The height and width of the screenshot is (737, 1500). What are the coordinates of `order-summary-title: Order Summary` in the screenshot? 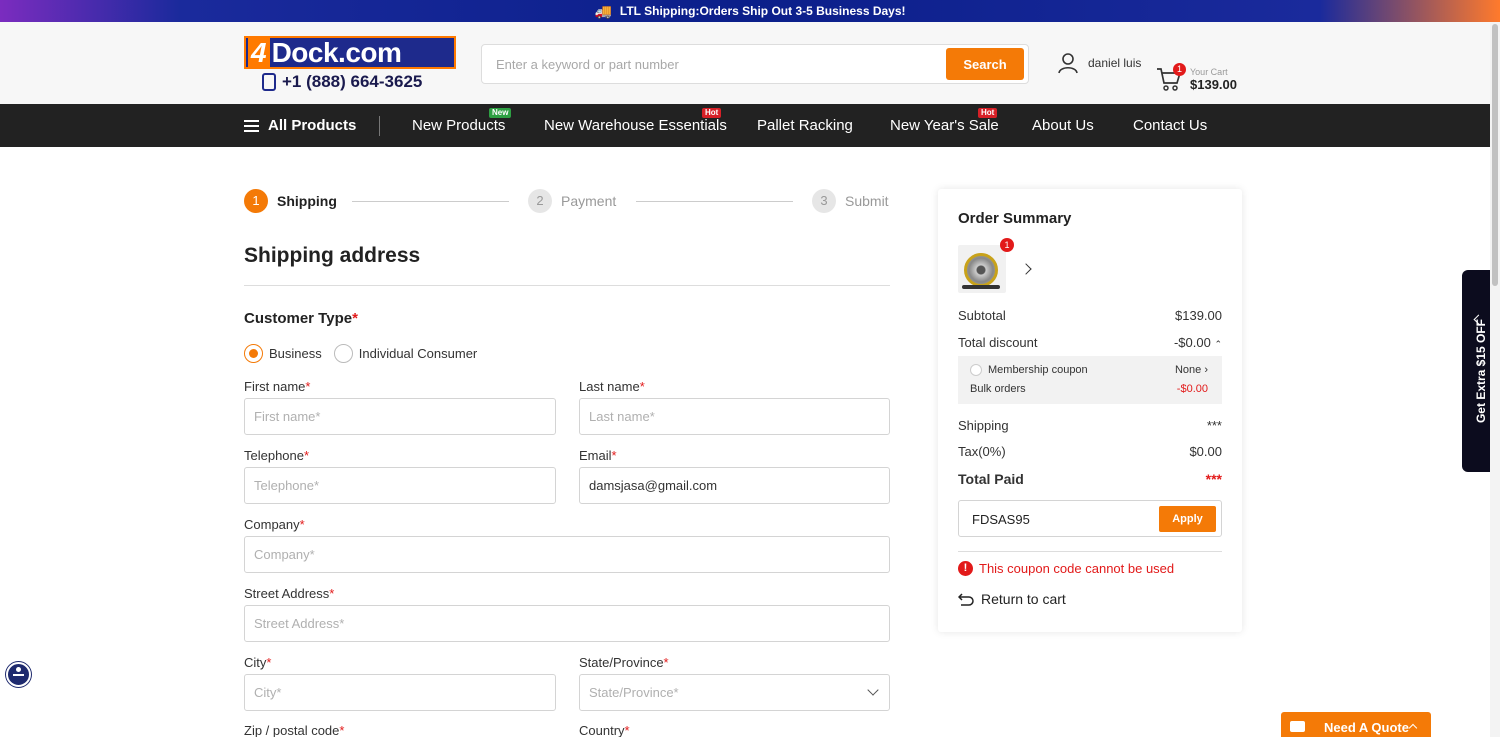 It's located at (1015, 218).